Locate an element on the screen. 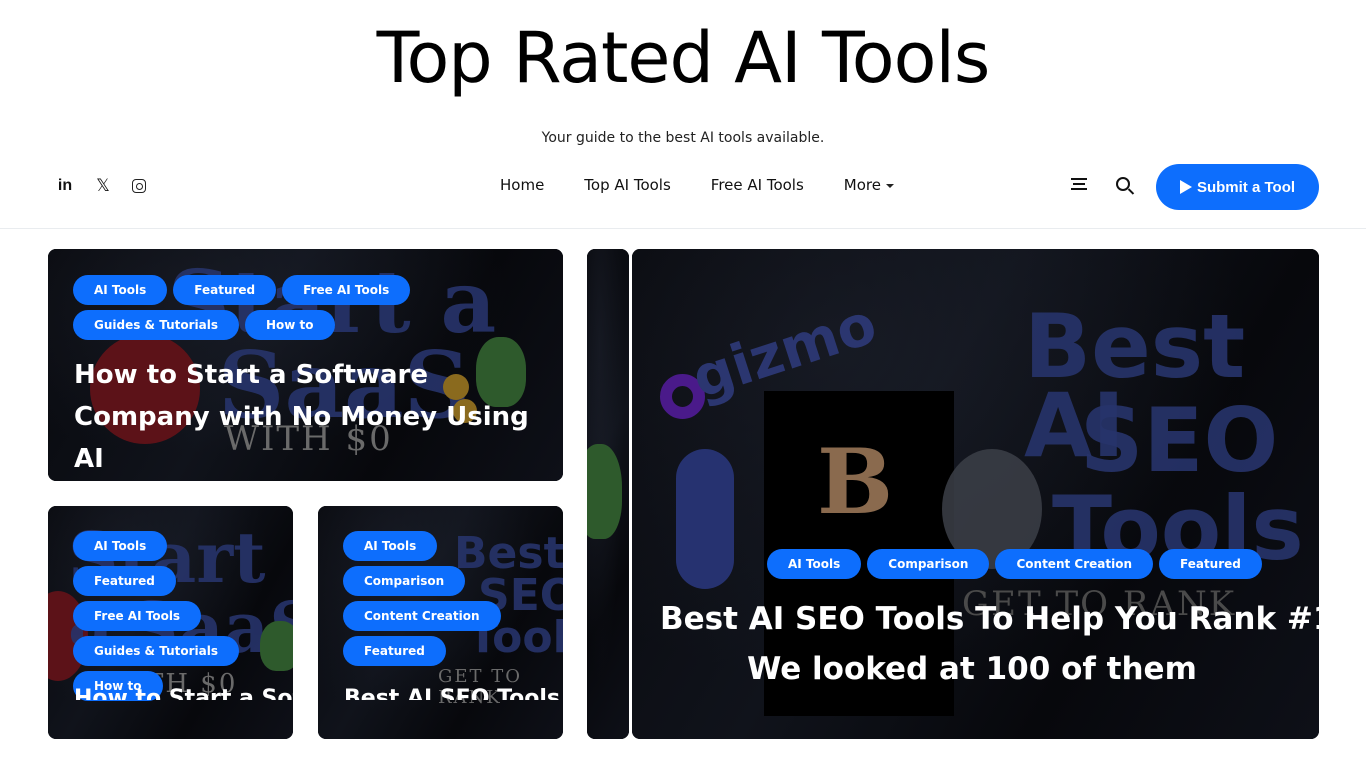 This screenshot has width=1366, height=768. main-nav: Home Top AI Tools Free AI Tools More is located at coordinates (697, 185).